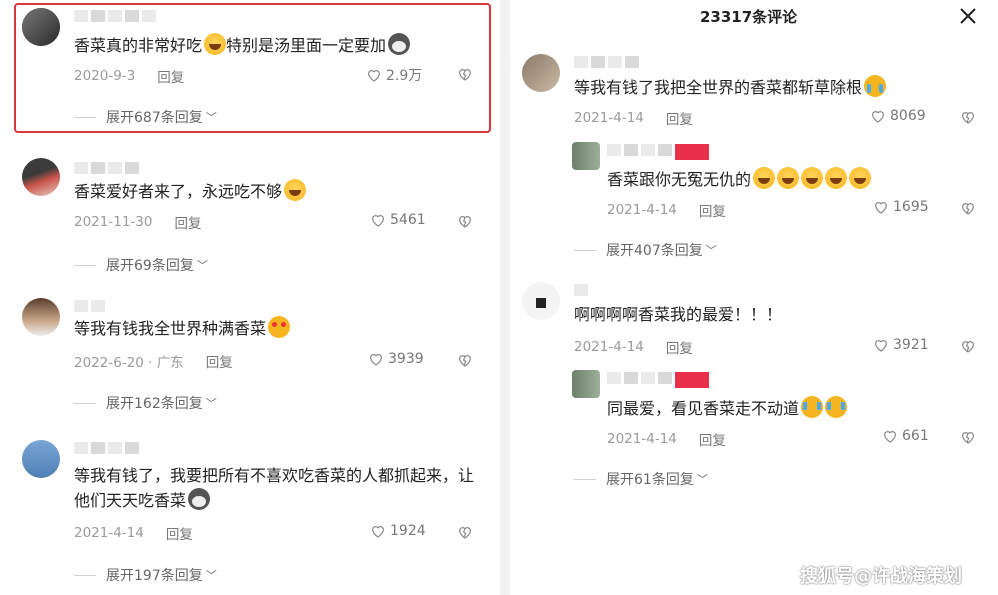 Image resolution: width=998 pixels, height=595 pixels. Describe the element at coordinates (242, 45) in the screenshot. I see `comment-text: 香菜真的非常好吃 特别是汤里面一定要加` at that location.